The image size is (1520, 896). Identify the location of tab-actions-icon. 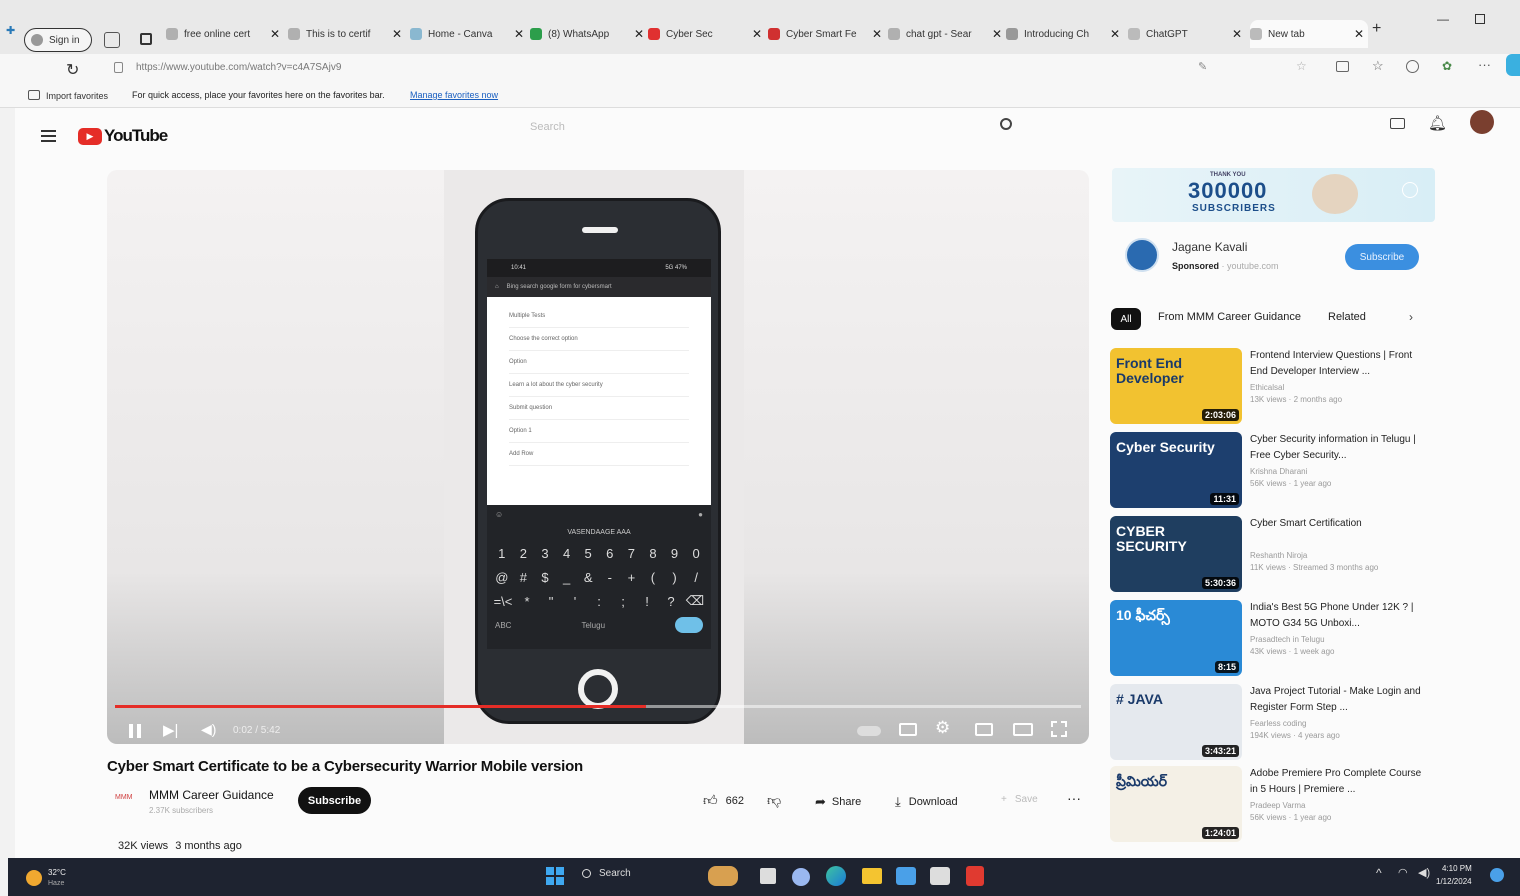
(146, 39).